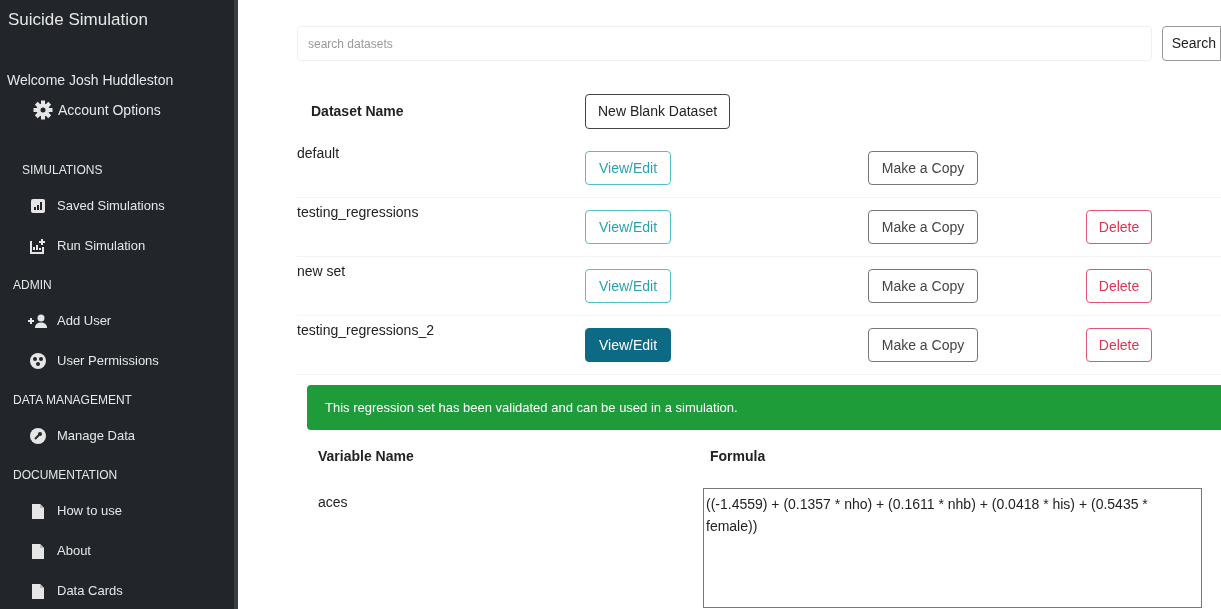  Describe the element at coordinates (72, 400) in the screenshot. I see `section-heading: DATA MANAGEMENT` at that location.